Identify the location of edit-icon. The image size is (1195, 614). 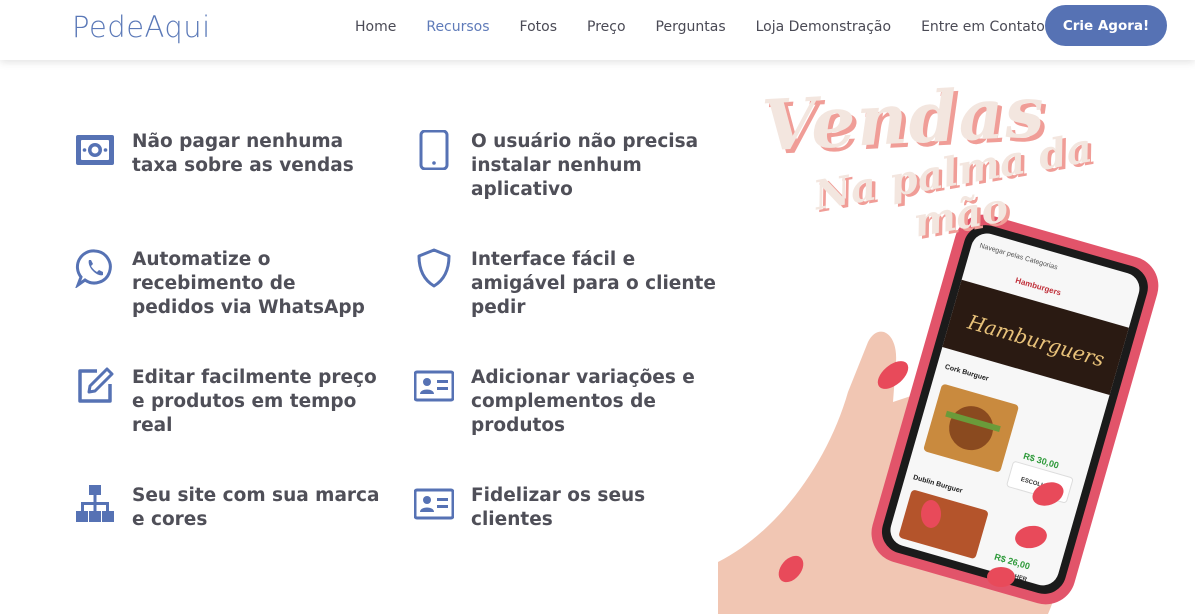
(95, 386).